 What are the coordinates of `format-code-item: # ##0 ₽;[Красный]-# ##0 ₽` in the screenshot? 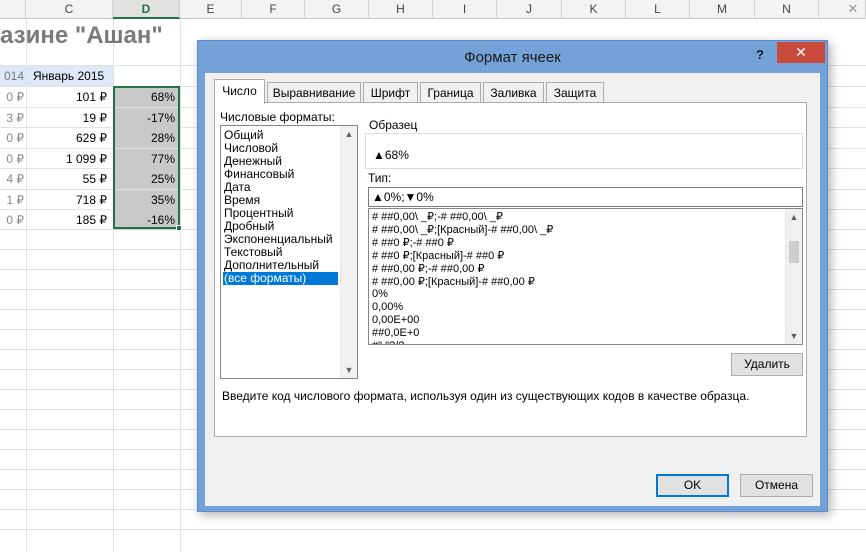 It's located at (438, 256).